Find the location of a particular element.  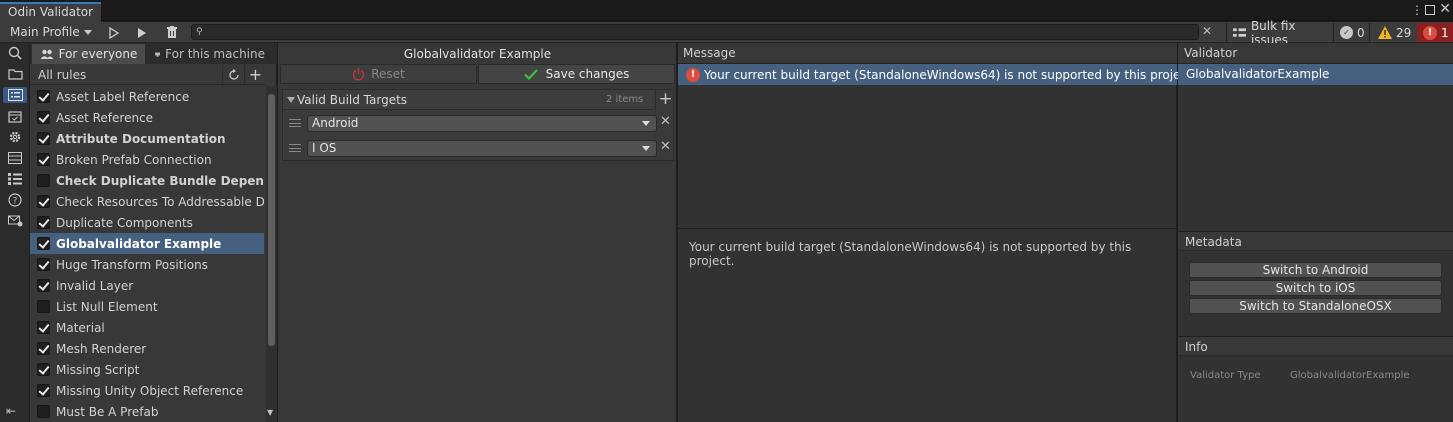

item-count: 2 items is located at coordinates (625, 99).